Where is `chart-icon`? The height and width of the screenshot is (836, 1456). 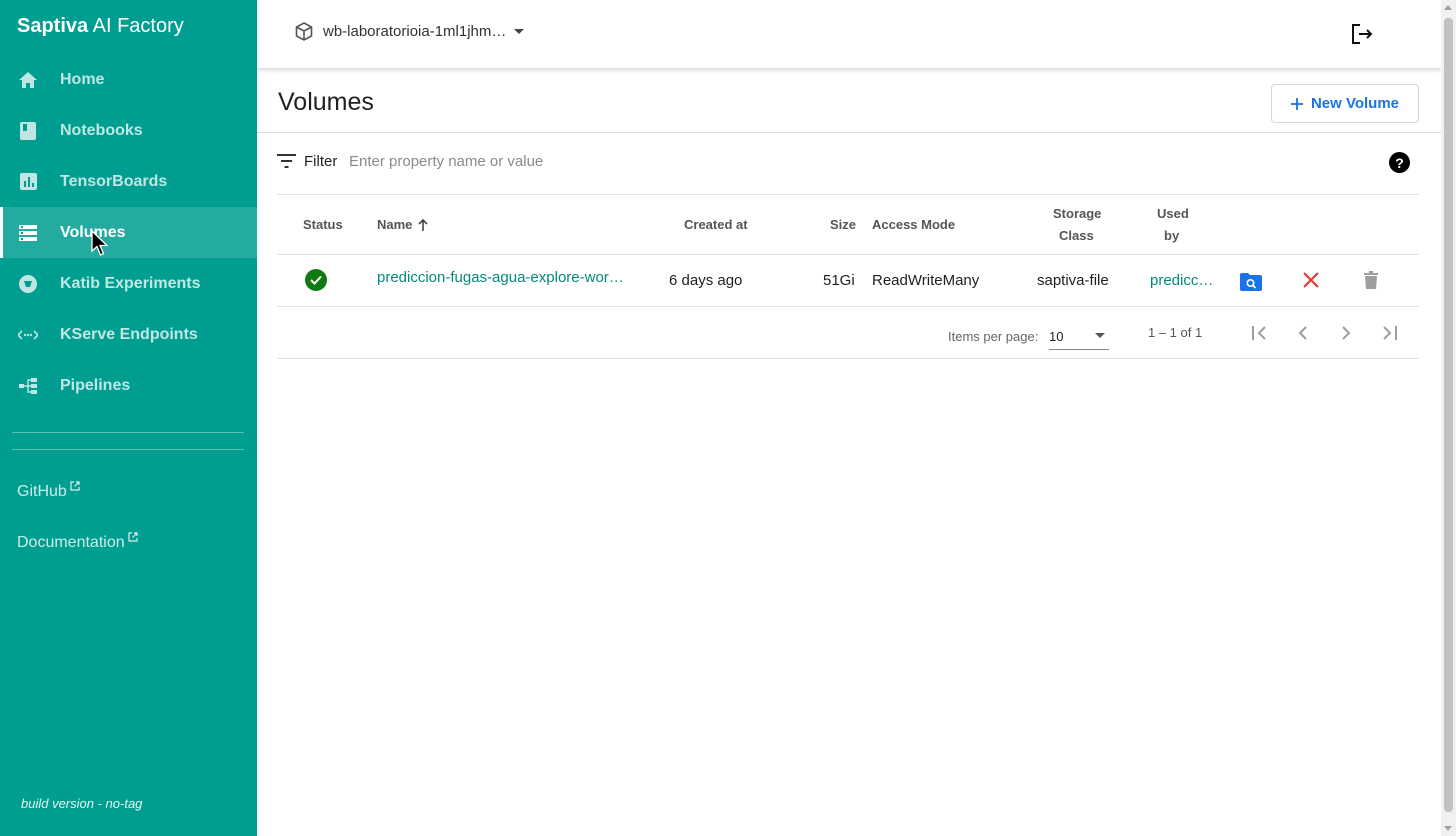 chart-icon is located at coordinates (28, 182).